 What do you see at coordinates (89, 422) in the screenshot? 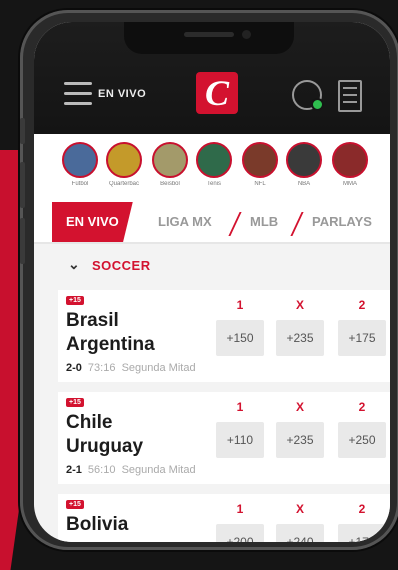
I see `team-home: Chile` at bounding box center [89, 422].